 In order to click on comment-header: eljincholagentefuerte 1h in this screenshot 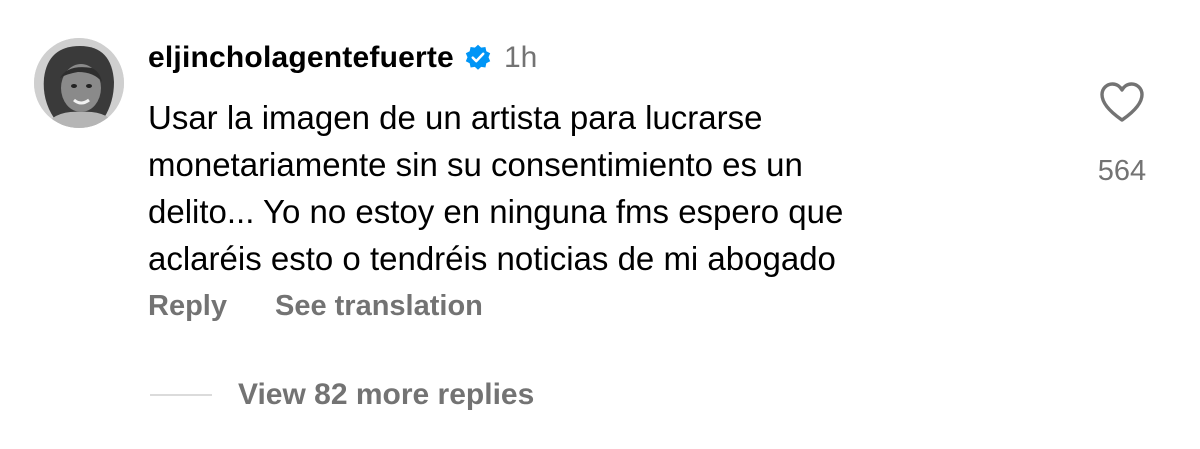, I will do `click(342, 58)`.